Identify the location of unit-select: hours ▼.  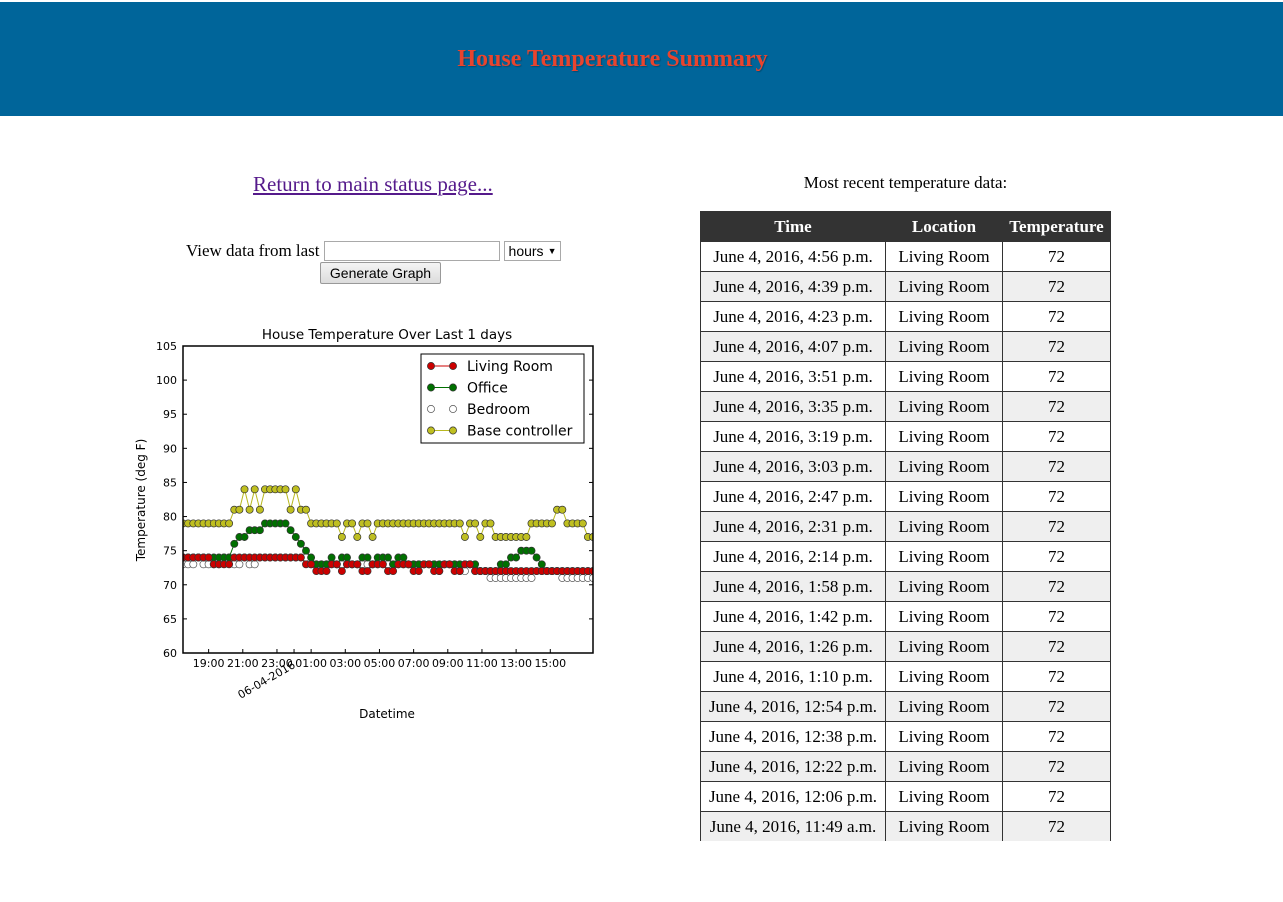
(532, 251).